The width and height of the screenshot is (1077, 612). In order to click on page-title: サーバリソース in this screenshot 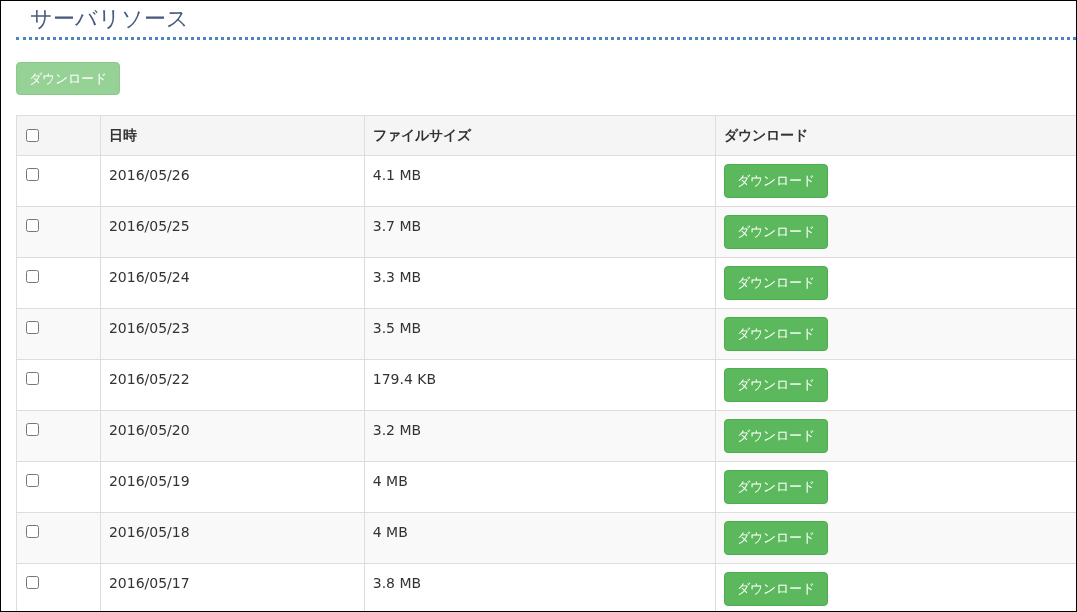, I will do `click(109, 19)`.